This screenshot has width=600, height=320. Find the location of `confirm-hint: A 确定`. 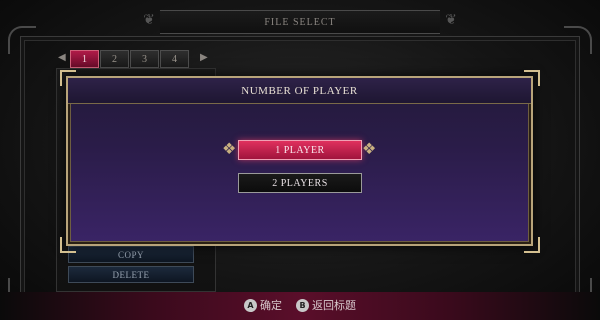

confirm-hint: A 确定 is located at coordinates (263, 305).